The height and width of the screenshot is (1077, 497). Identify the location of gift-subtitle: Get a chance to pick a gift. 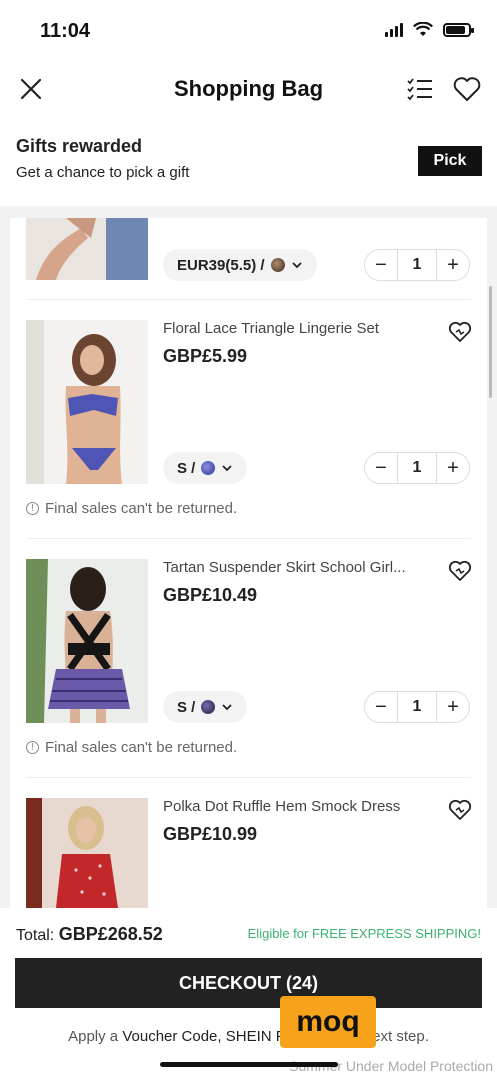
(103, 172).